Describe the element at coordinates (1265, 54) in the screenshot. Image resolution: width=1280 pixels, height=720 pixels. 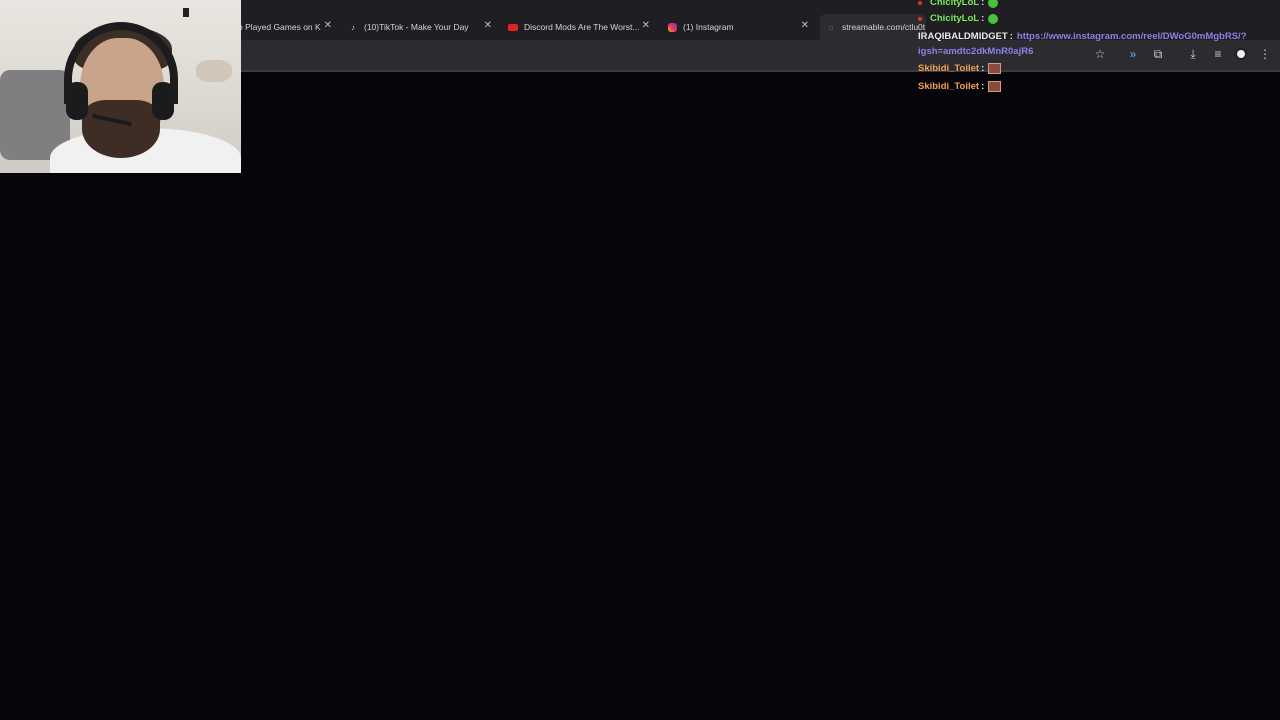
I see `menu-icon: ⋮` at that location.